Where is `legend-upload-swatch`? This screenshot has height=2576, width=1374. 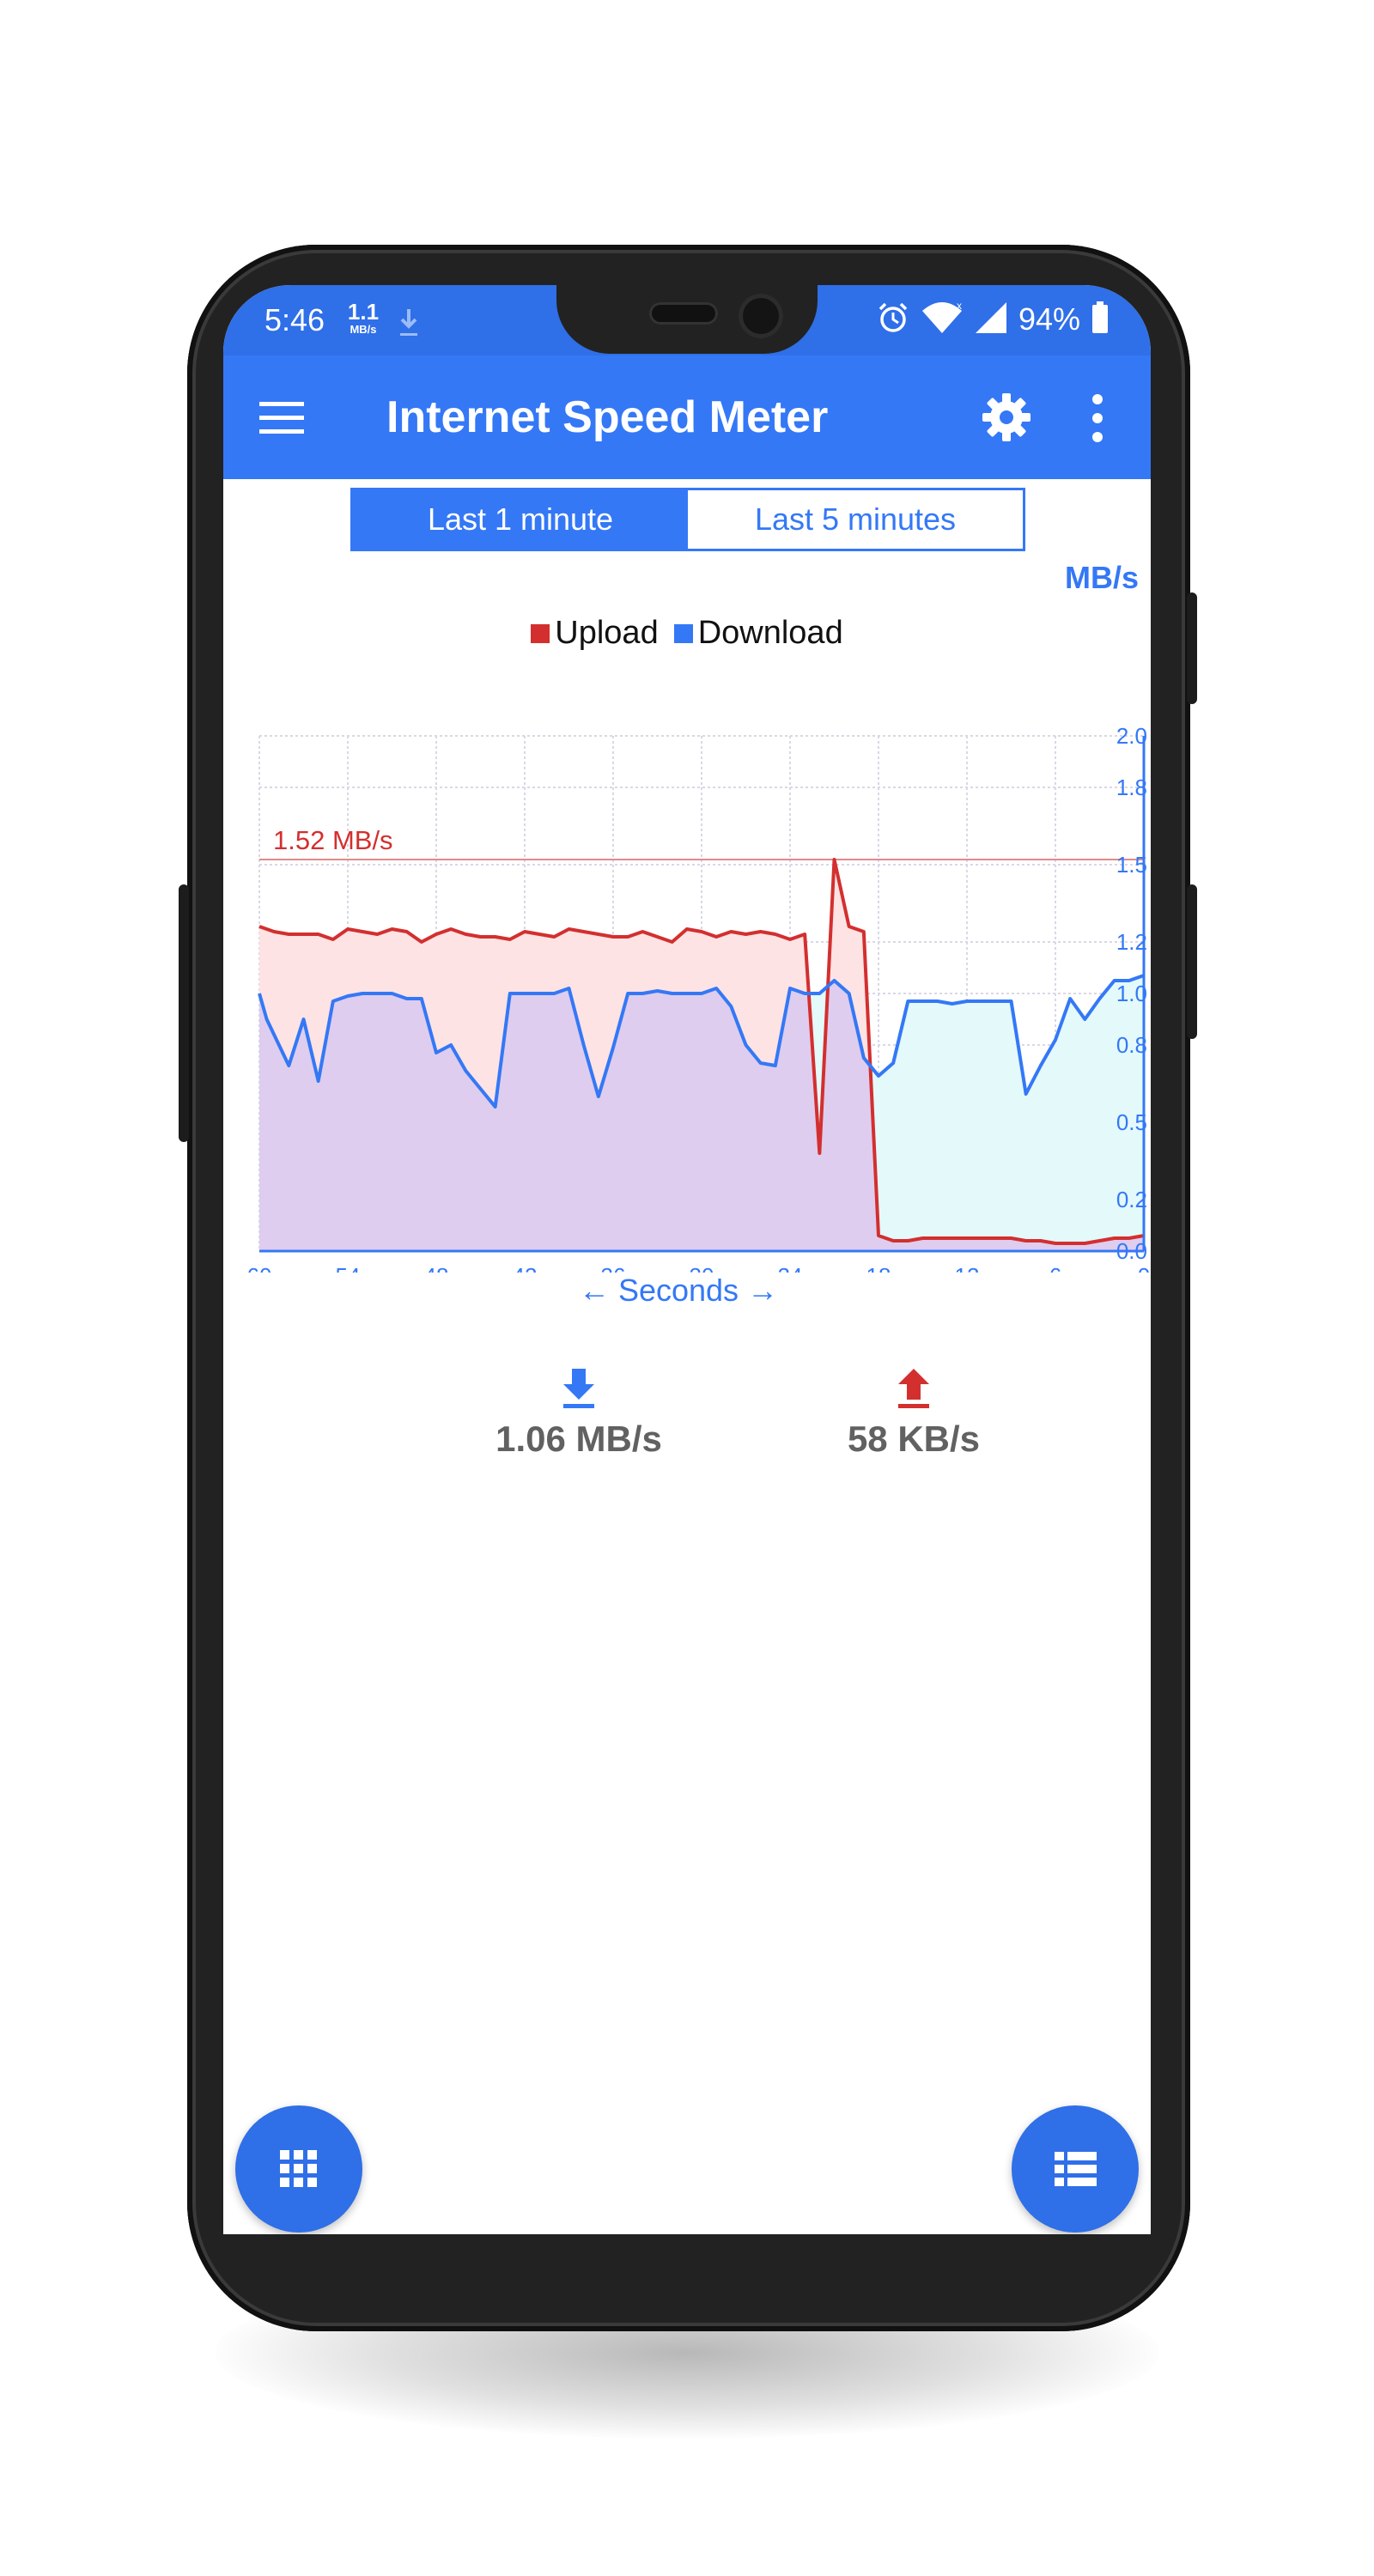
legend-upload-swatch is located at coordinates (540, 633).